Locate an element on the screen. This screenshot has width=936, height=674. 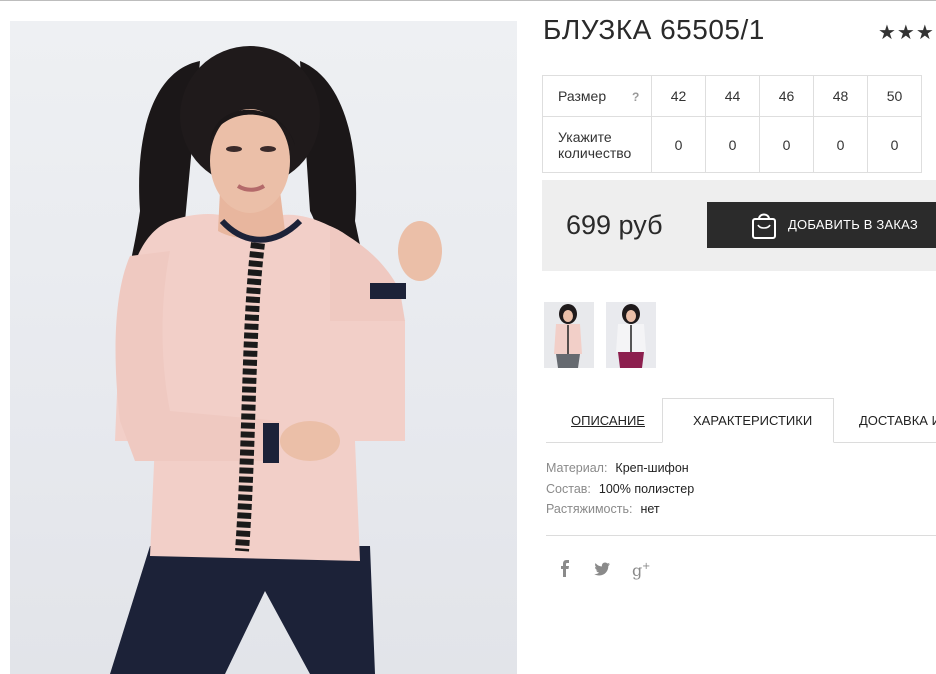
size-row: Размер ? 42 44 46 48 50 is located at coordinates (732, 96).